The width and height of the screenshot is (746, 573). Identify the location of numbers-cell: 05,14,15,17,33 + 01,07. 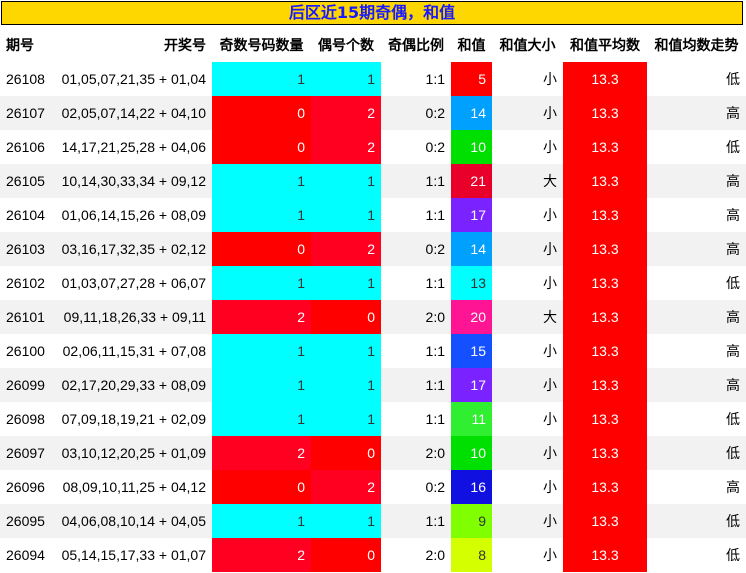
(133, 555).